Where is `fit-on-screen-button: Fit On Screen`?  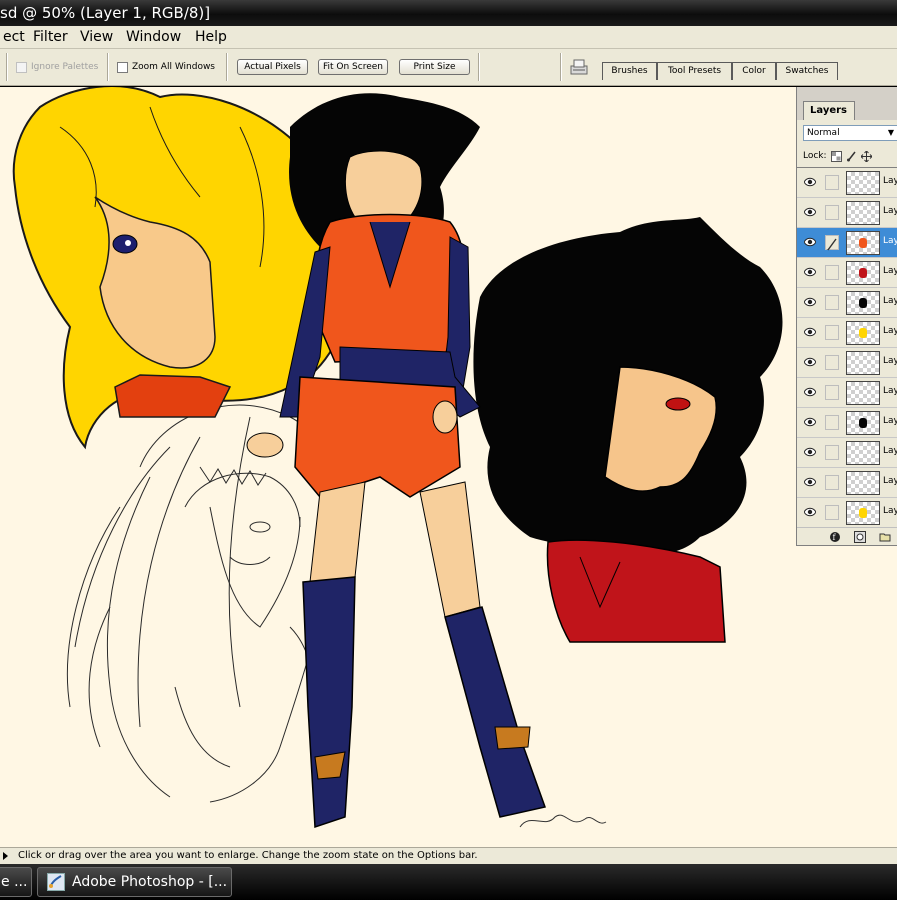 fit-on-screen-button: Fit On Screen is located at coordinates (353, 67).